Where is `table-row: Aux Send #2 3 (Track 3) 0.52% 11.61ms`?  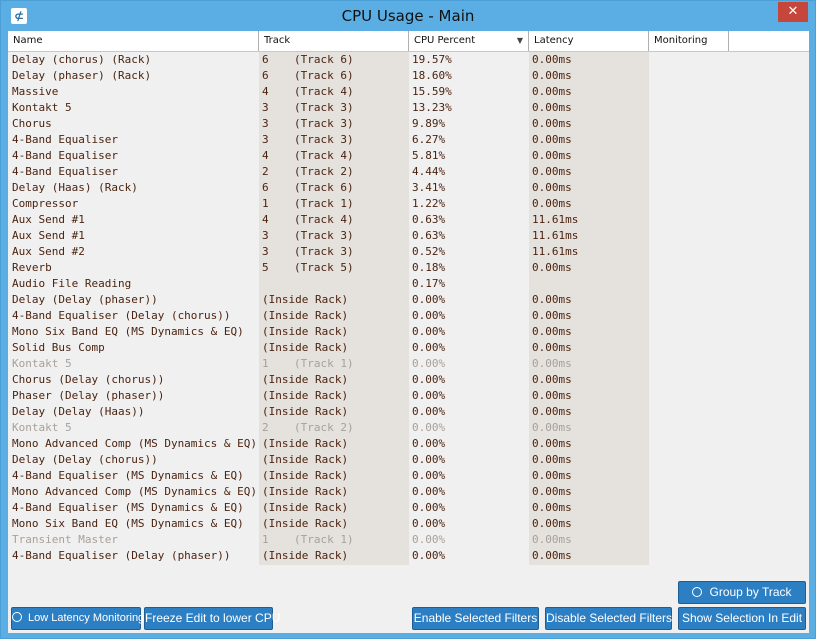
table-row: Aux Send #2 3 (Track 3) 0.52% 11.61ms is located at coordinates (408, 252).